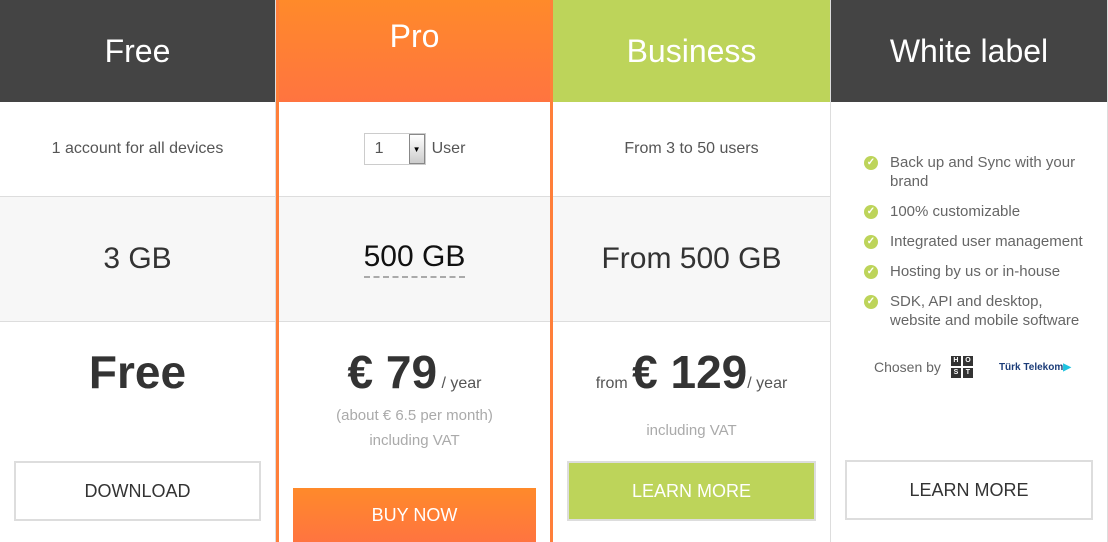 Image resolution: width=1108 pixels, height=542 pixels. What do you see at coordinates (611, 383) in the screenshot?
I see `price-from: from` at bounding box center [611, 383].